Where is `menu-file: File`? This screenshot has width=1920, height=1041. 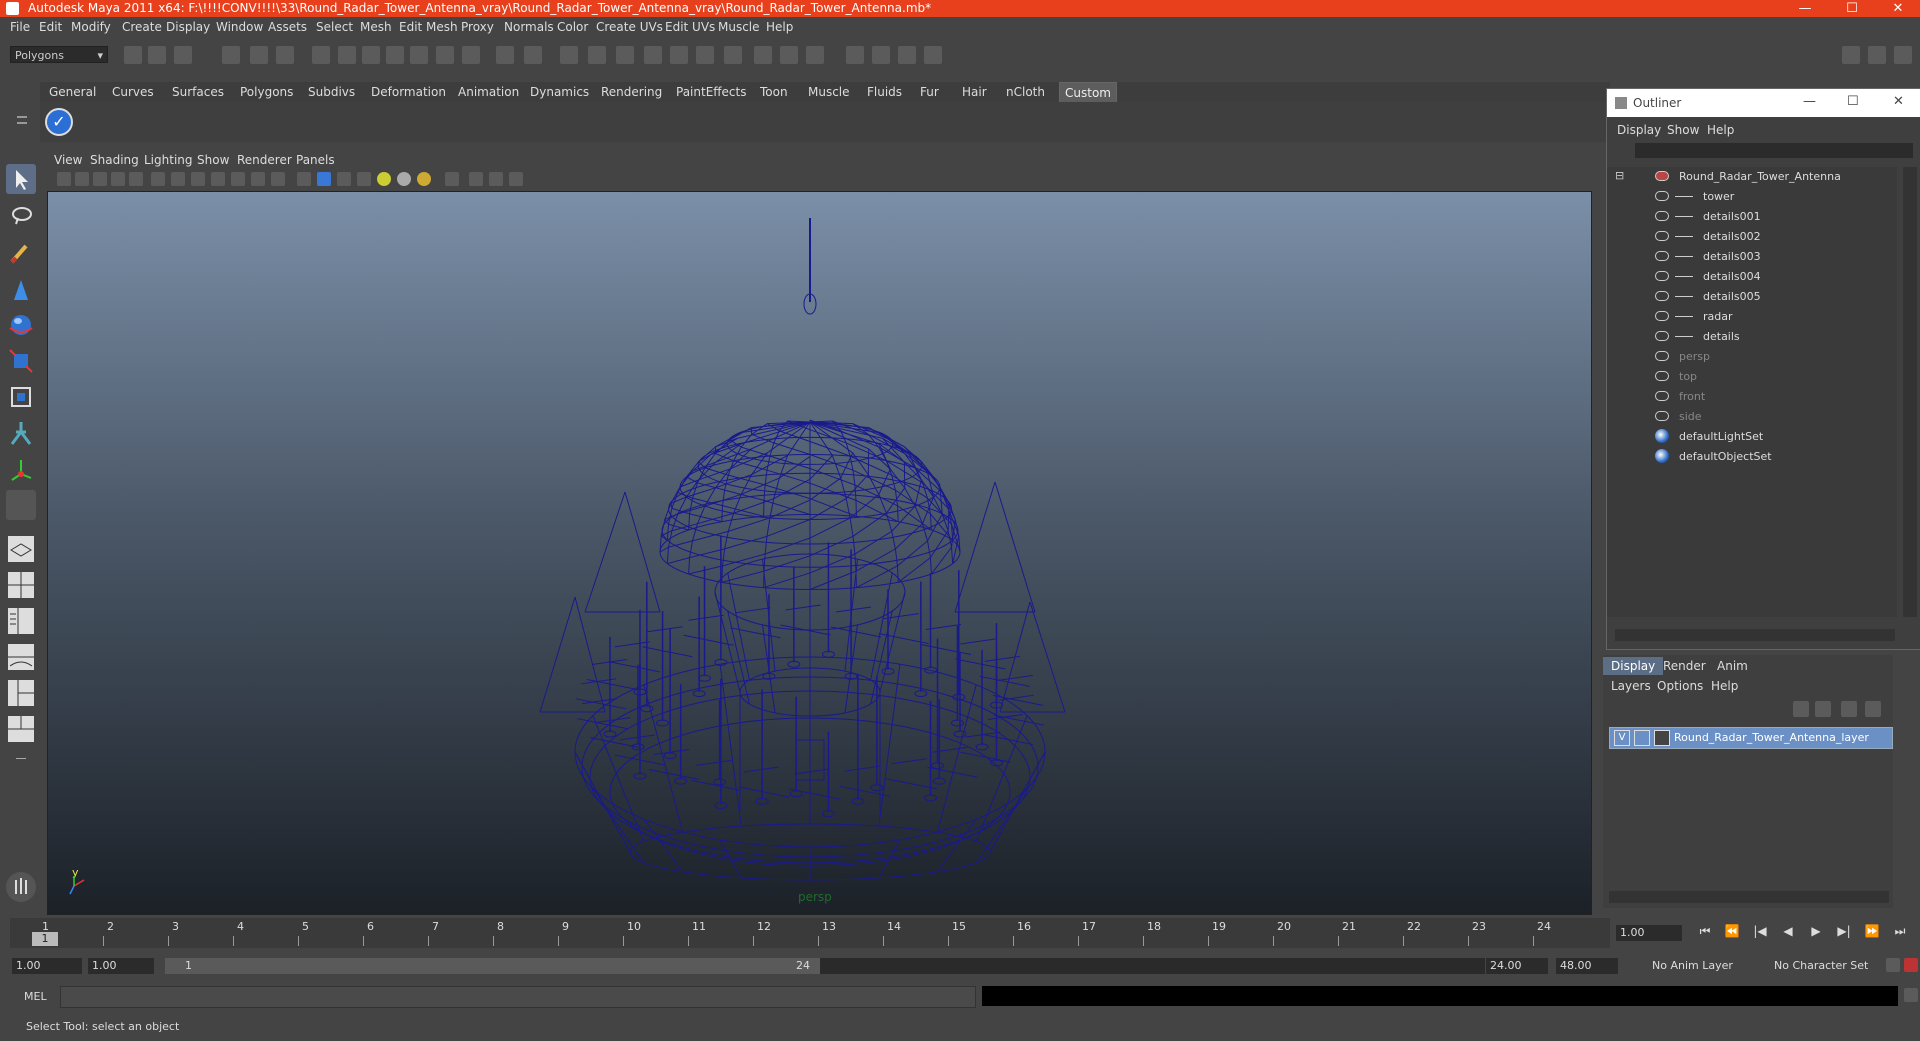 menu-file: File is located at coordinates (20, 27).